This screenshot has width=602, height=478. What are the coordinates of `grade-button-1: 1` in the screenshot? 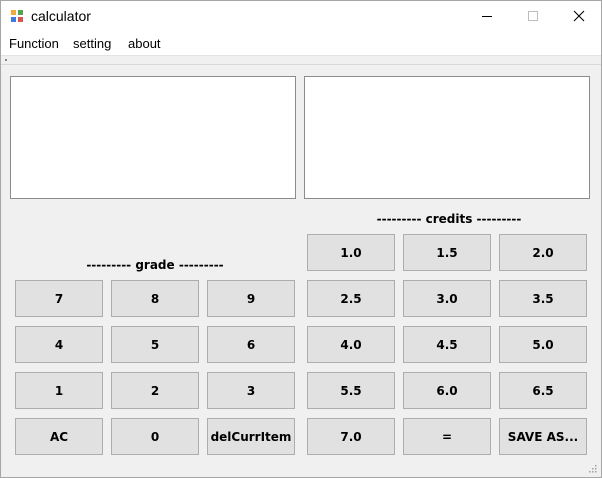 It's located at (59, 390).